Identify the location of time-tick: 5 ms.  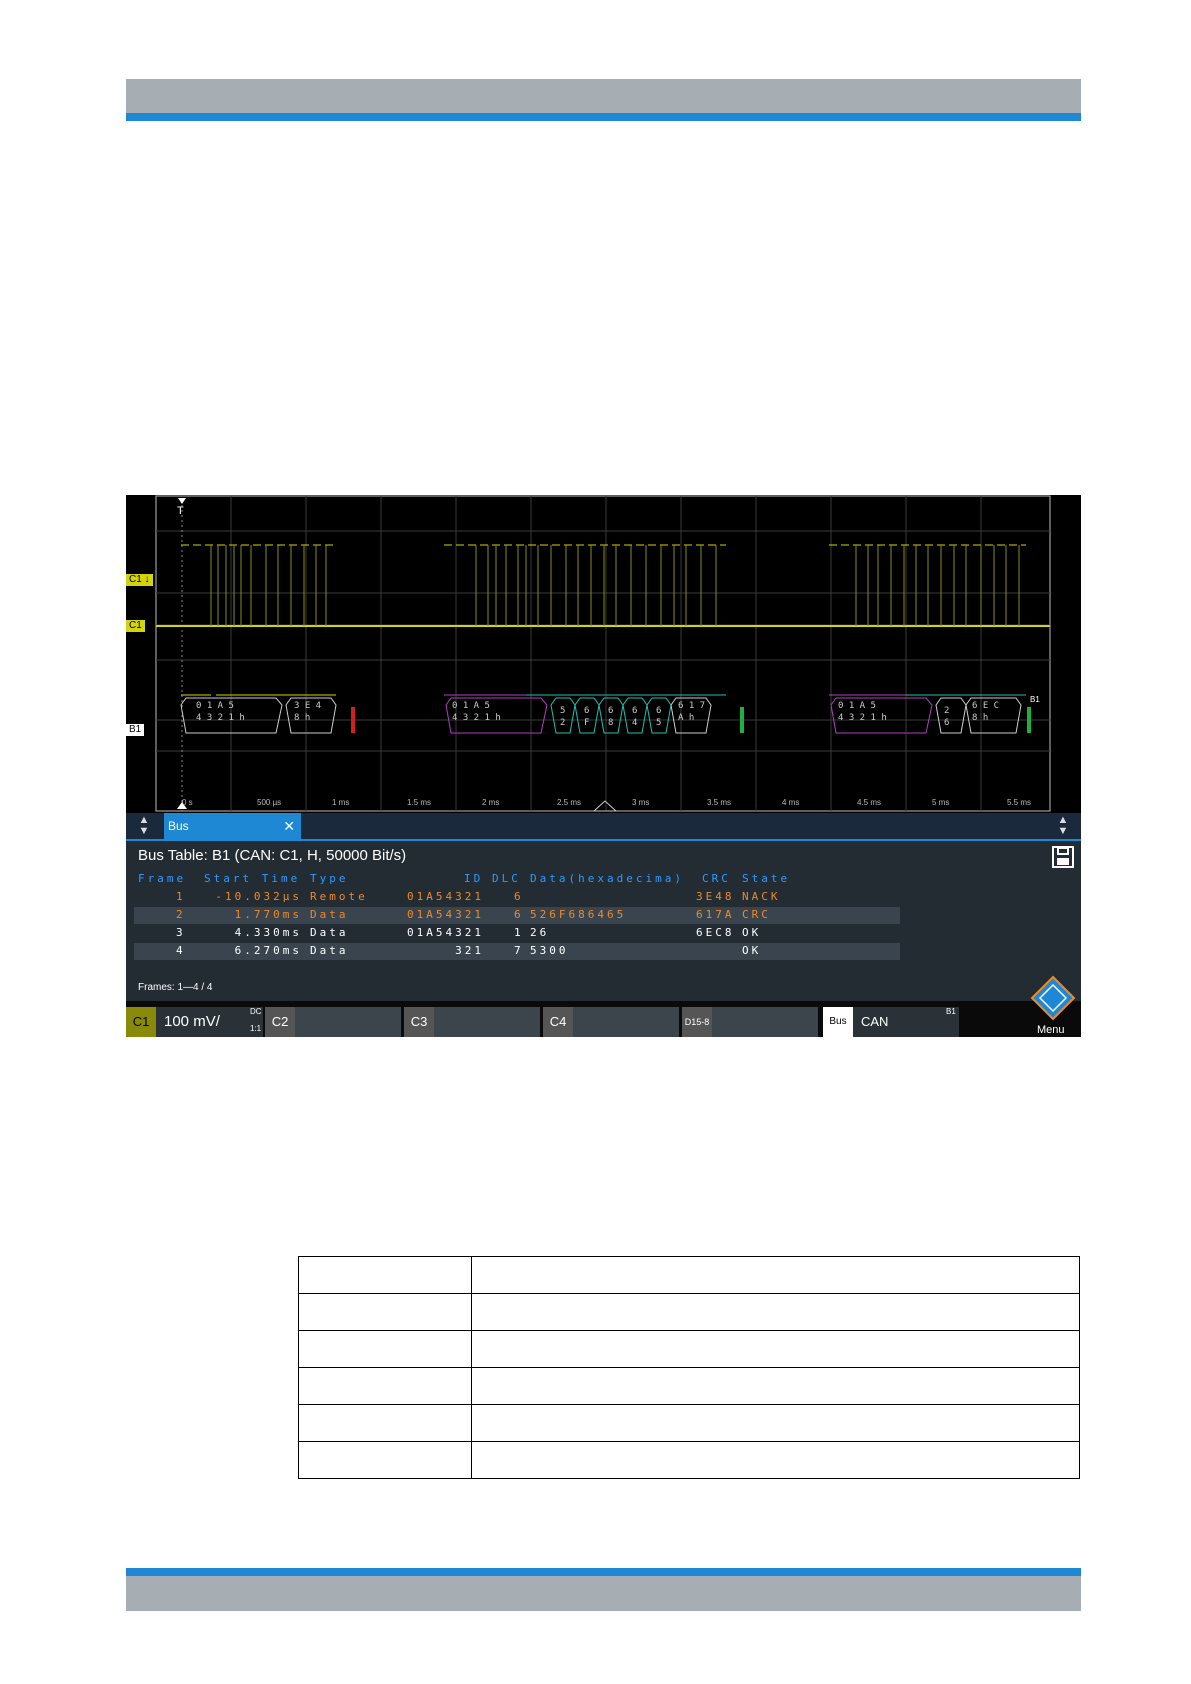
(941, 802).